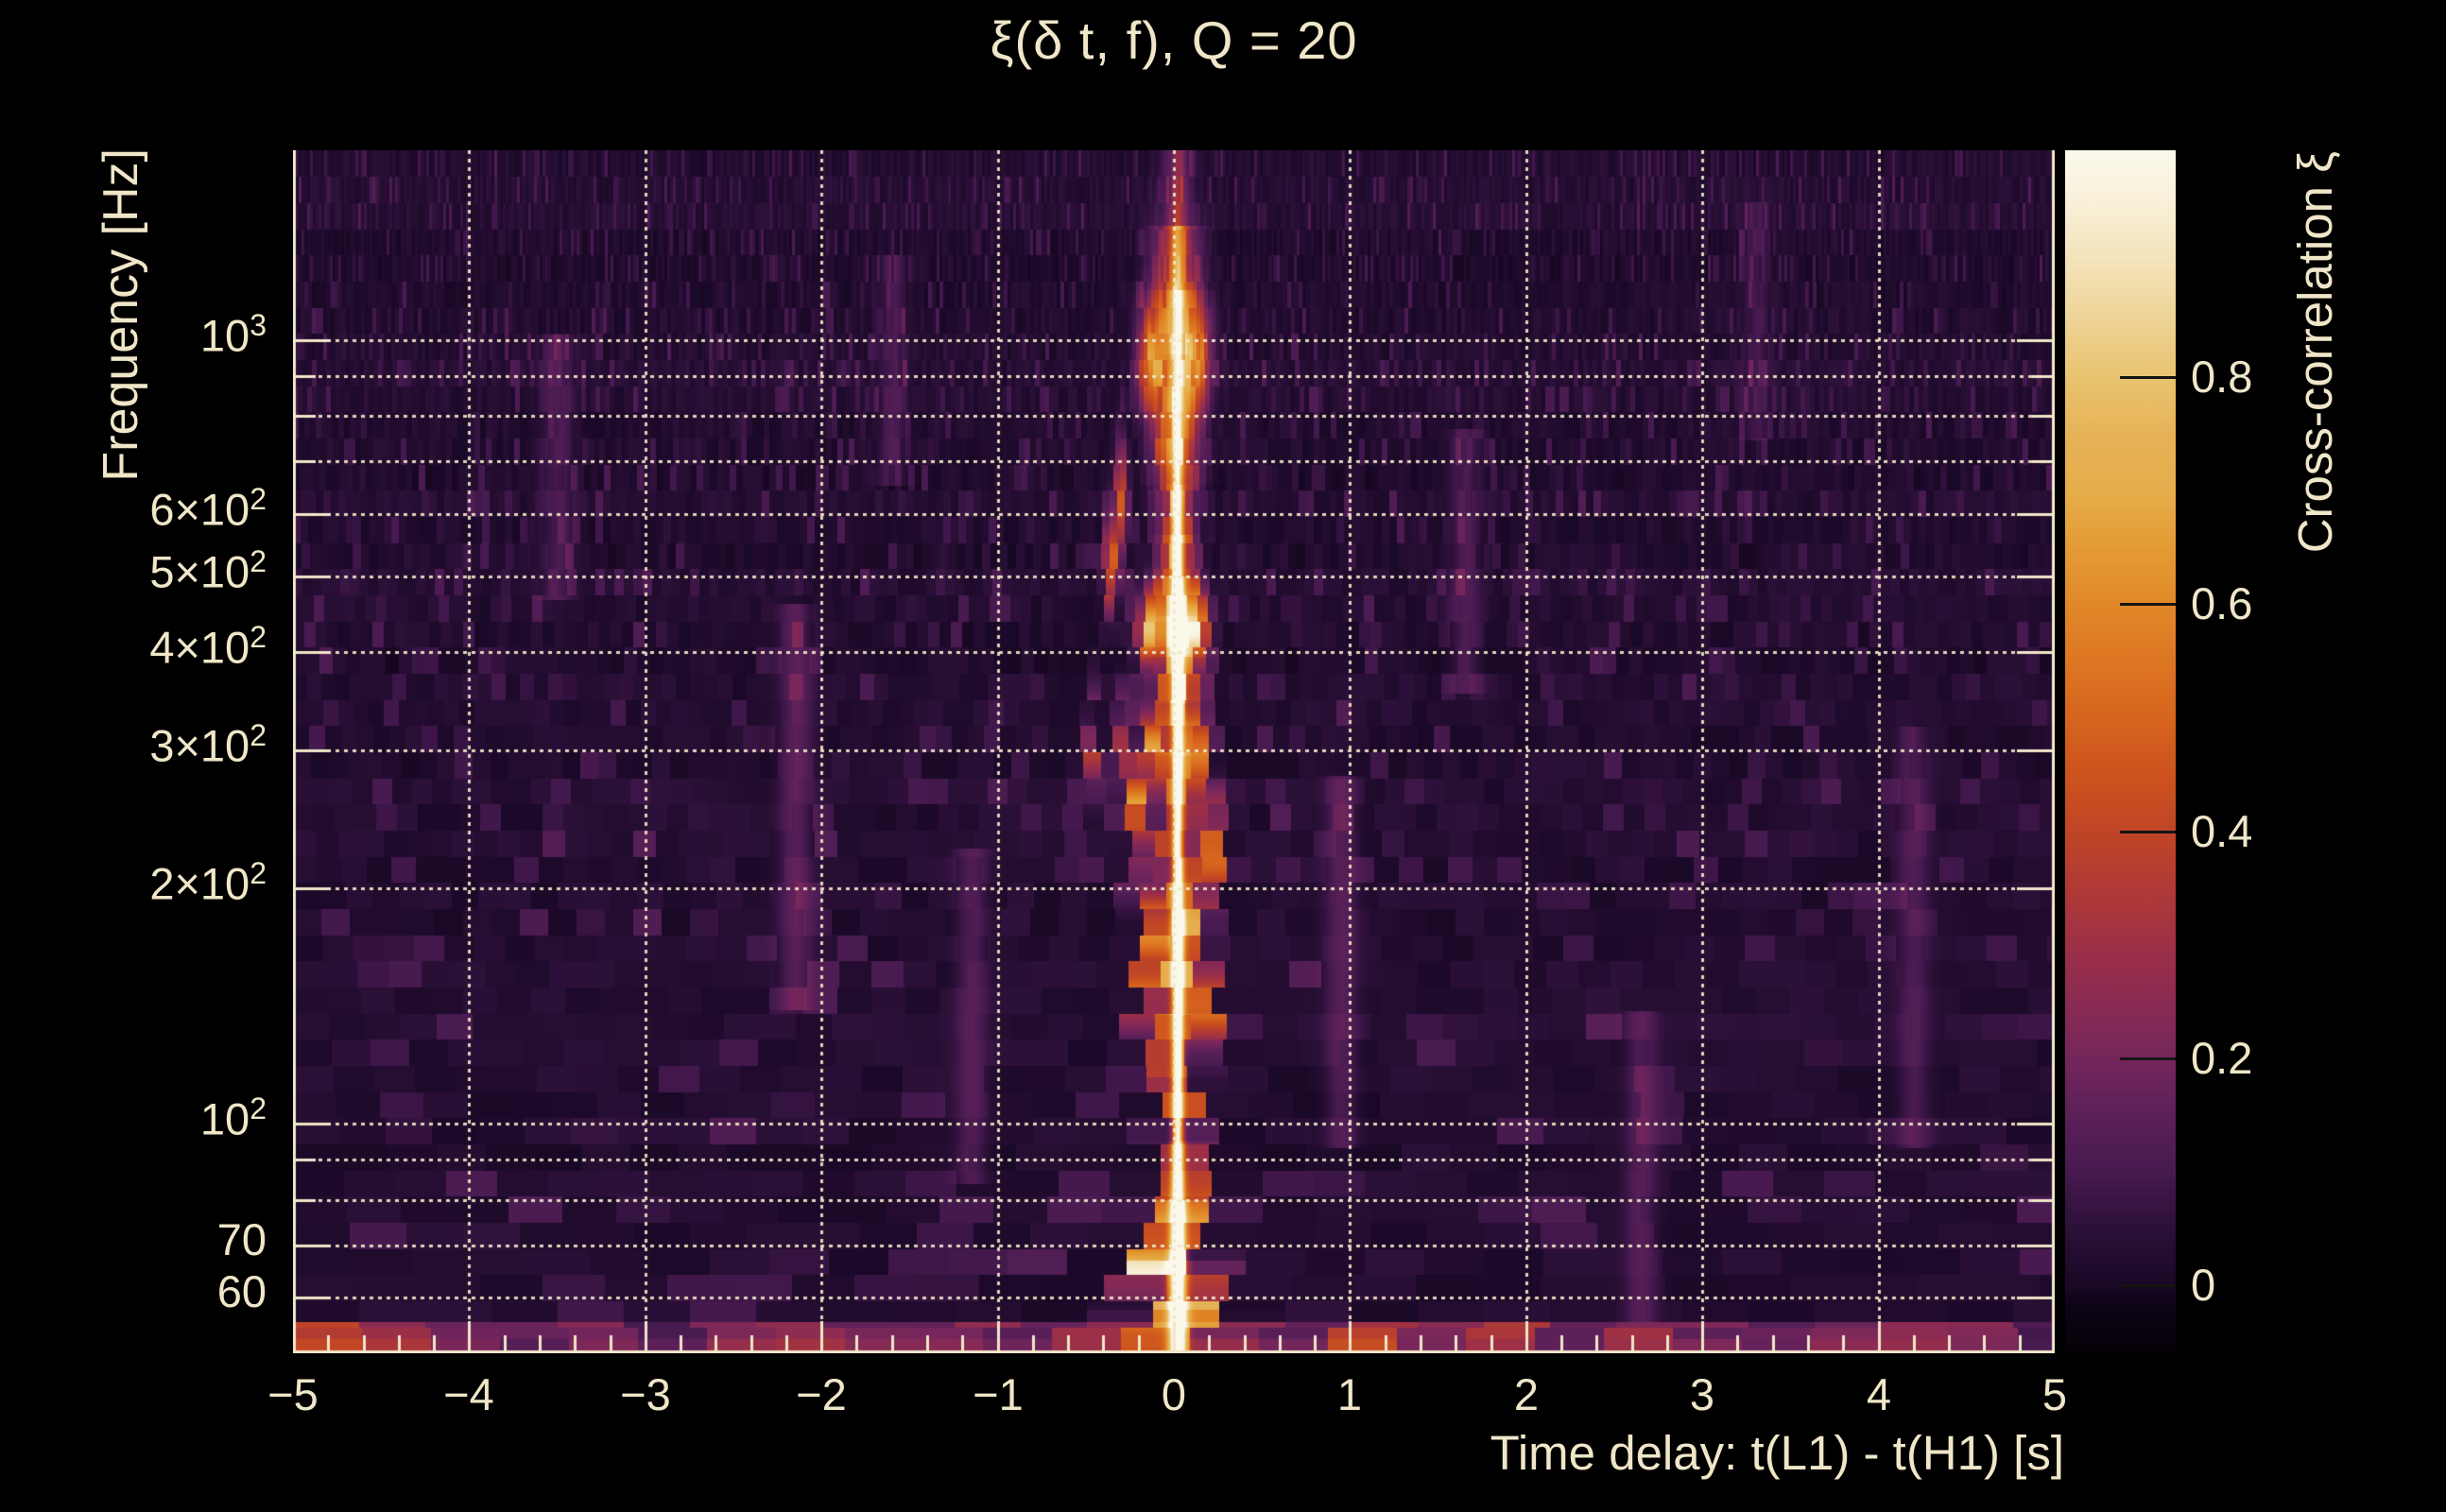 The height and width of the screenshot is (1512, 2446). What do you see at coordinates (821, 1394) in the screenshot?
I see `x-tick-label: −2` at bounding box center [821, 1394].